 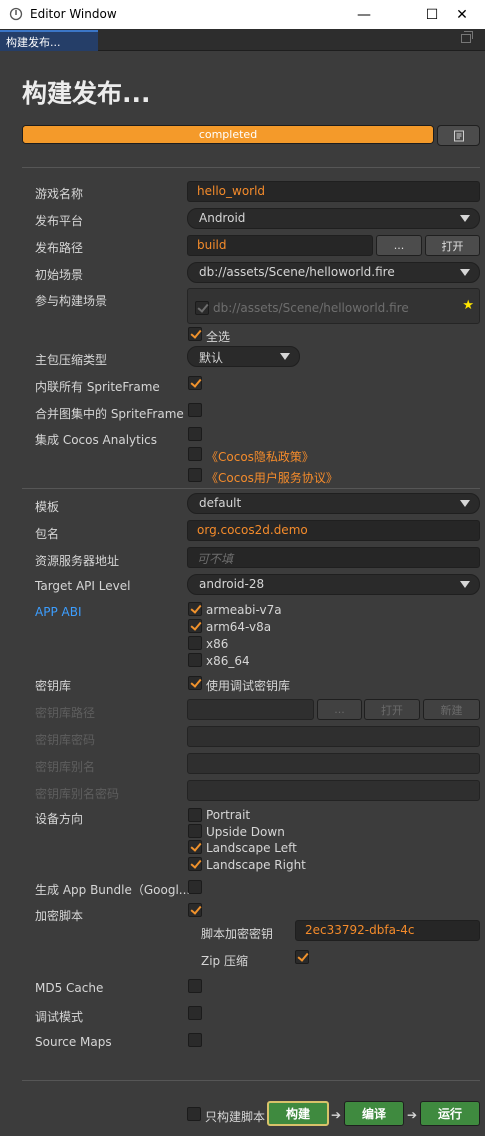 What do you see at coordinates (195, 887) in the screenshot?
I see `app-bundle-checkbox` at bounding box center [195, 887].